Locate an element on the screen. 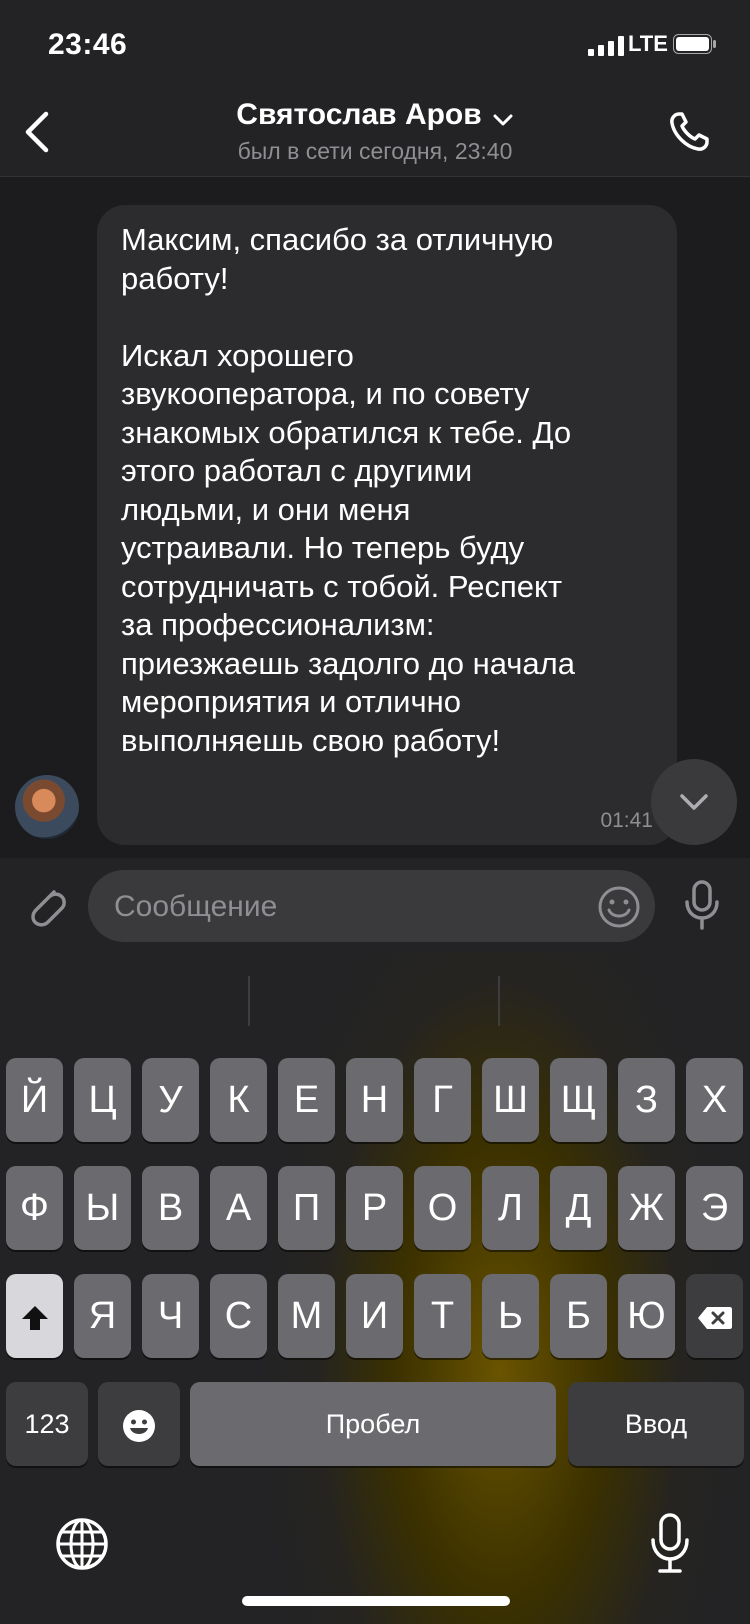  key: А is located at coordinates (238, 1208).